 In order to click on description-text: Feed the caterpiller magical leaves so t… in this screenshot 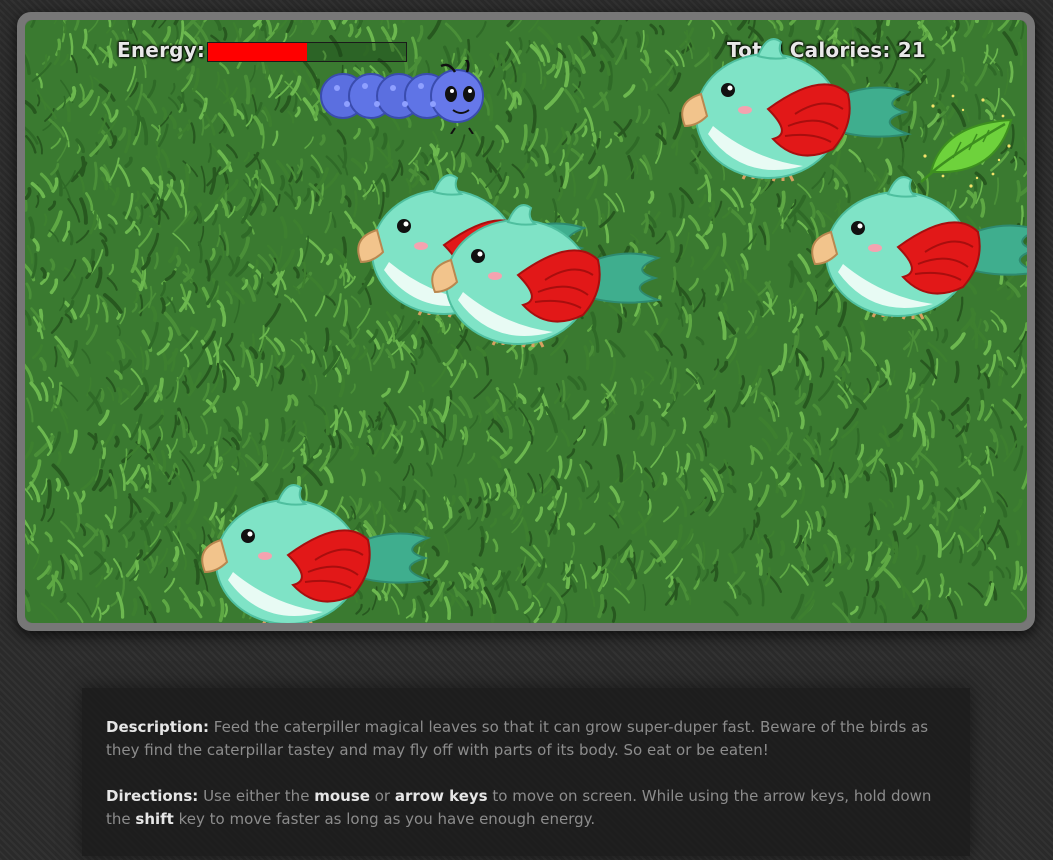, I will do `click(517, 738)`.